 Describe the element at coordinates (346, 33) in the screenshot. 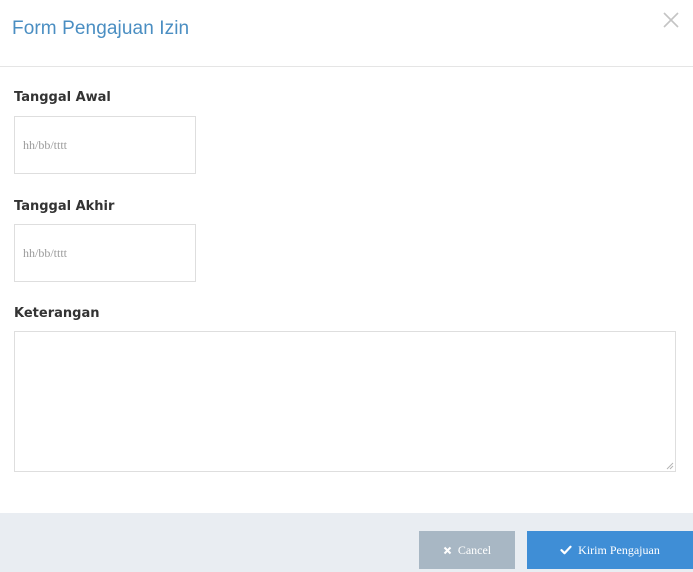

I see `modal-header: Form Pengajuan Izin` at that location.